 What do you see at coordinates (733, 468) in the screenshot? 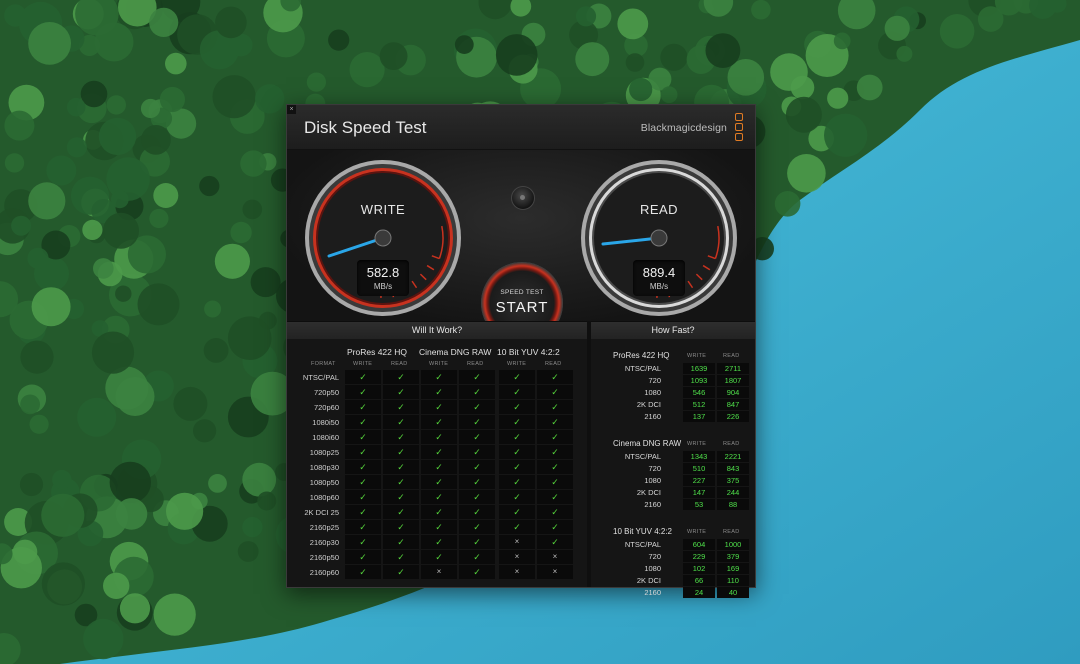
I see `read-speed-cell: 843` at bounding box center [733, 468].